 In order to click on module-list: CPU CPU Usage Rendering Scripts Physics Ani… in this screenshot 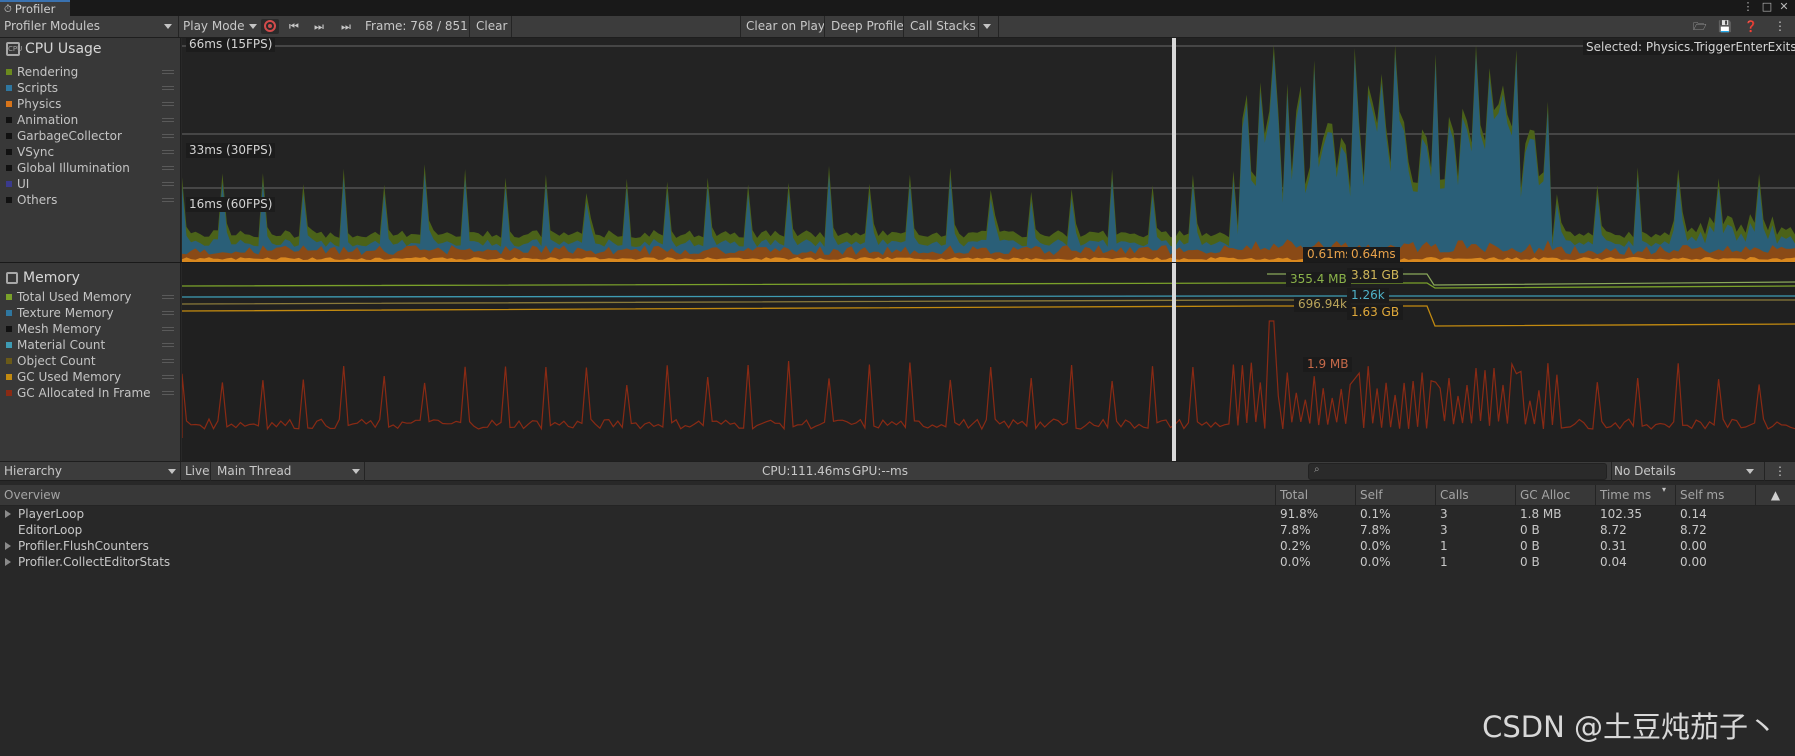, I will do `click(90, 249)`.